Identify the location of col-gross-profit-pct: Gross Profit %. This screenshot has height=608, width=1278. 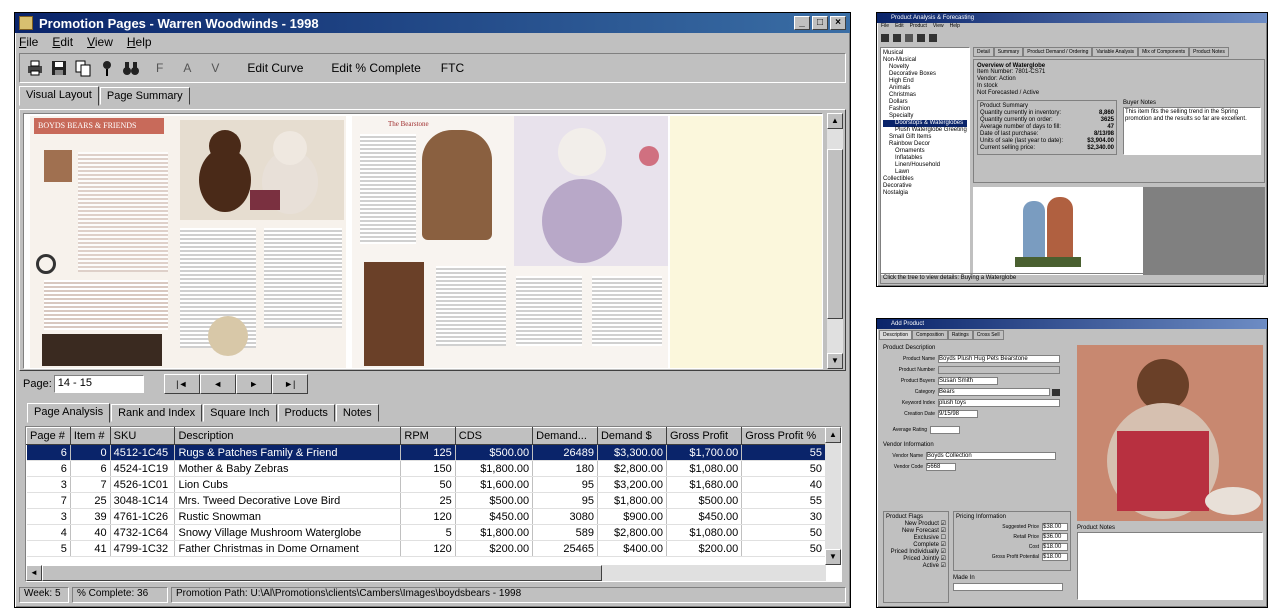
(783, 436).